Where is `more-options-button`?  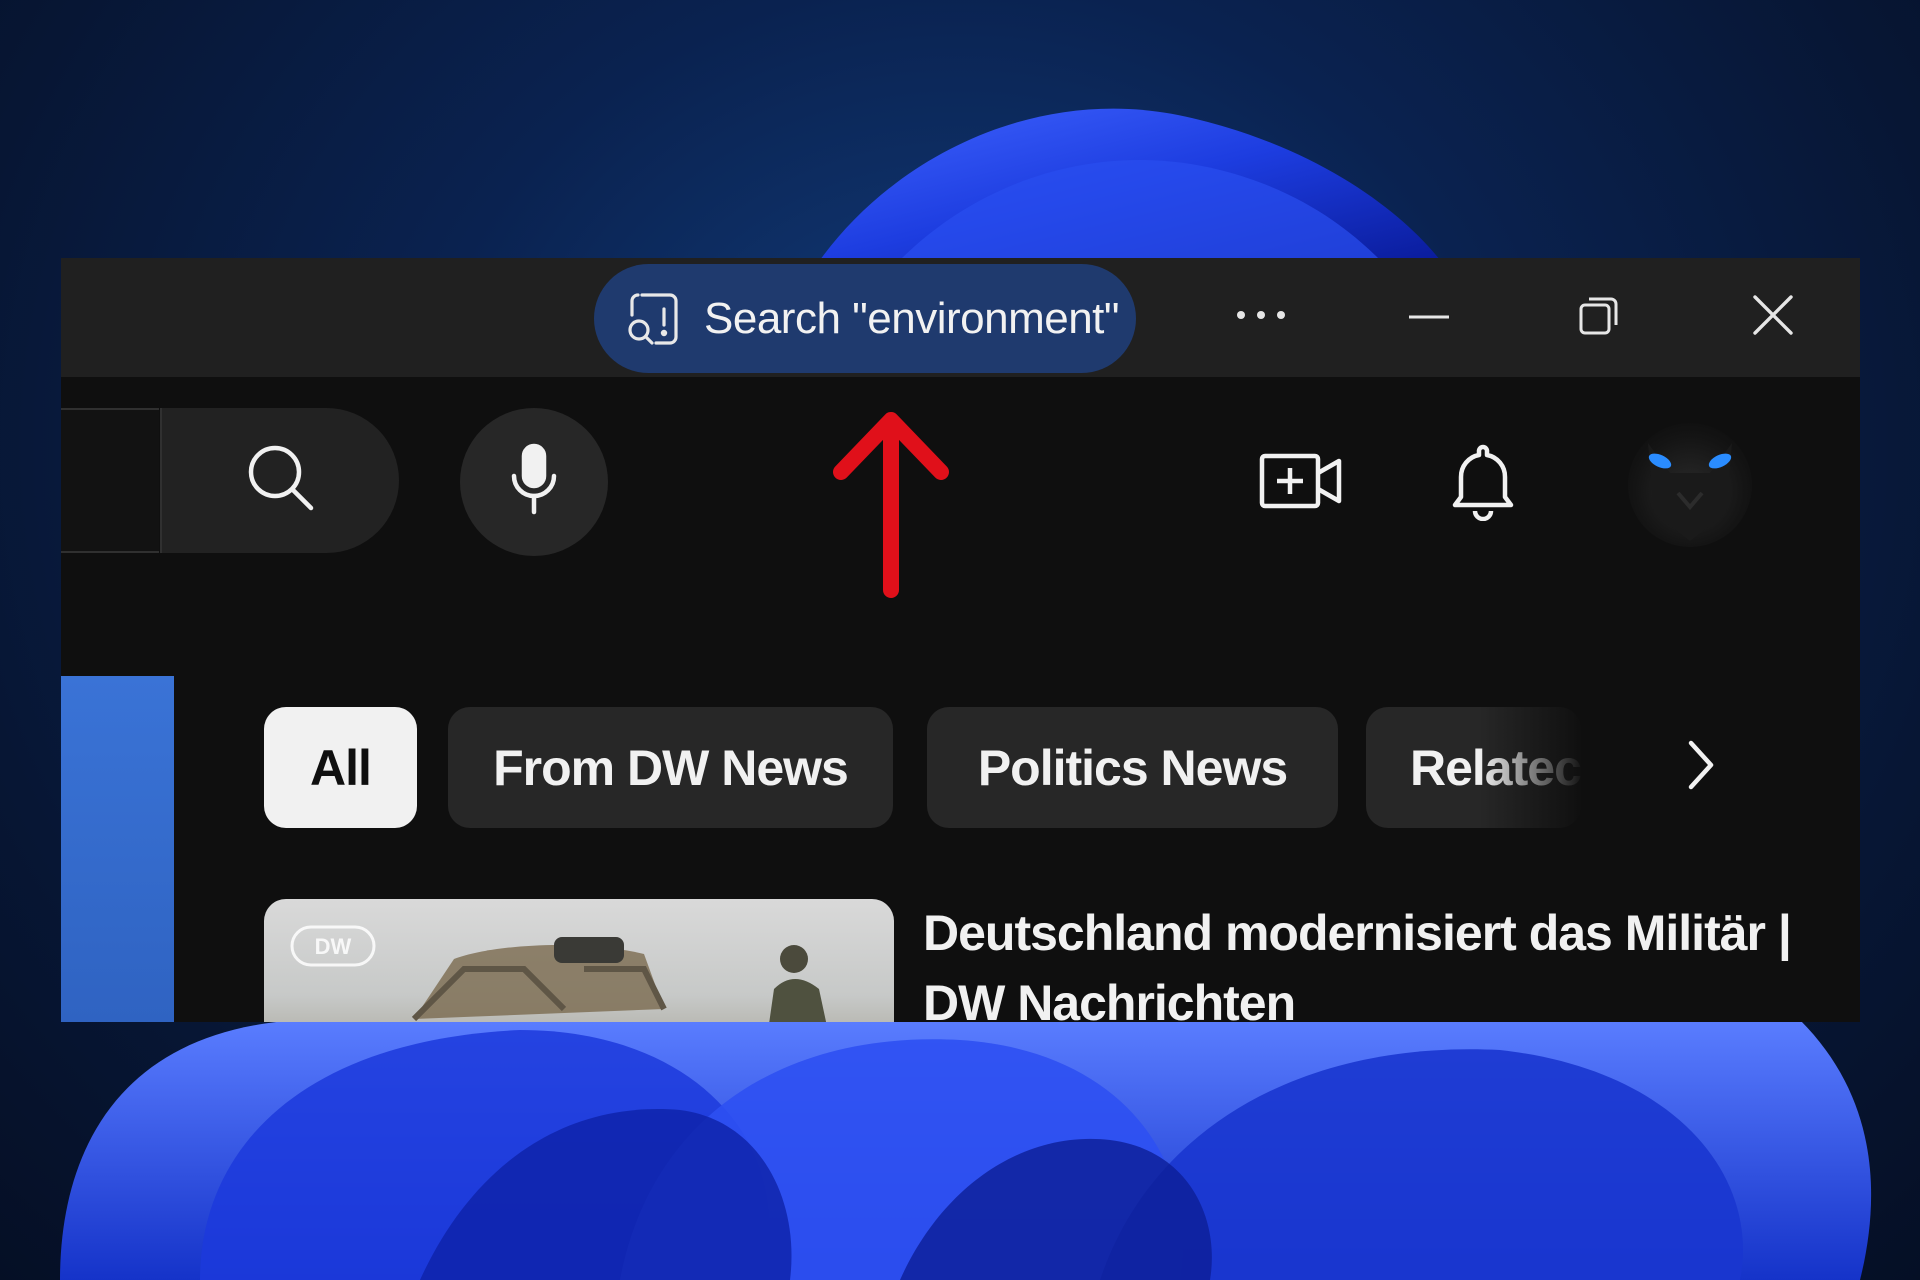
more-options-button is located at coordinates (1261, 317).